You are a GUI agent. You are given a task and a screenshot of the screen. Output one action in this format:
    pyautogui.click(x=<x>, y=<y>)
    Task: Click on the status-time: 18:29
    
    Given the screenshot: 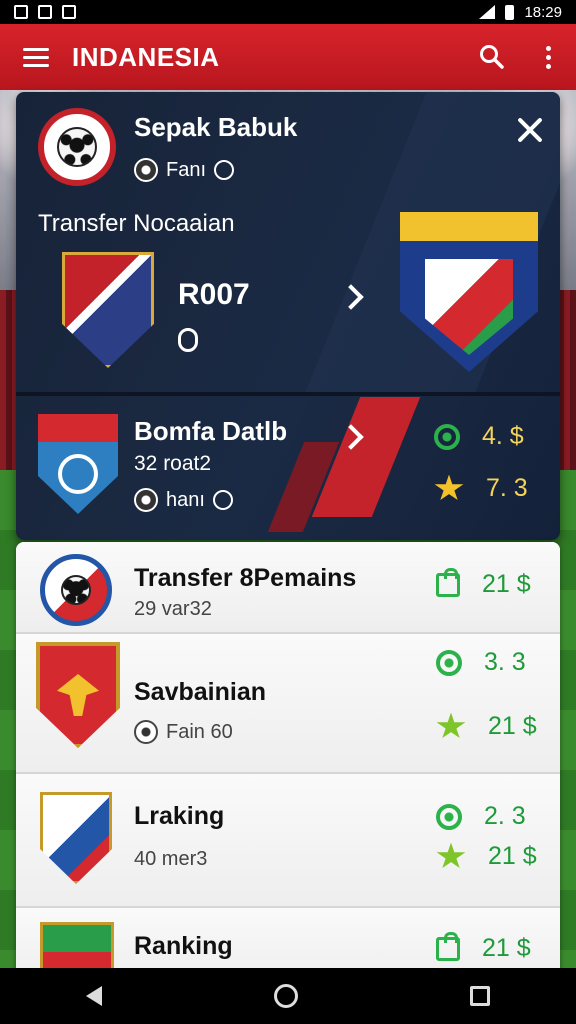 What is the action you would take?
    pyautogui.click(x=543, y=12)
    